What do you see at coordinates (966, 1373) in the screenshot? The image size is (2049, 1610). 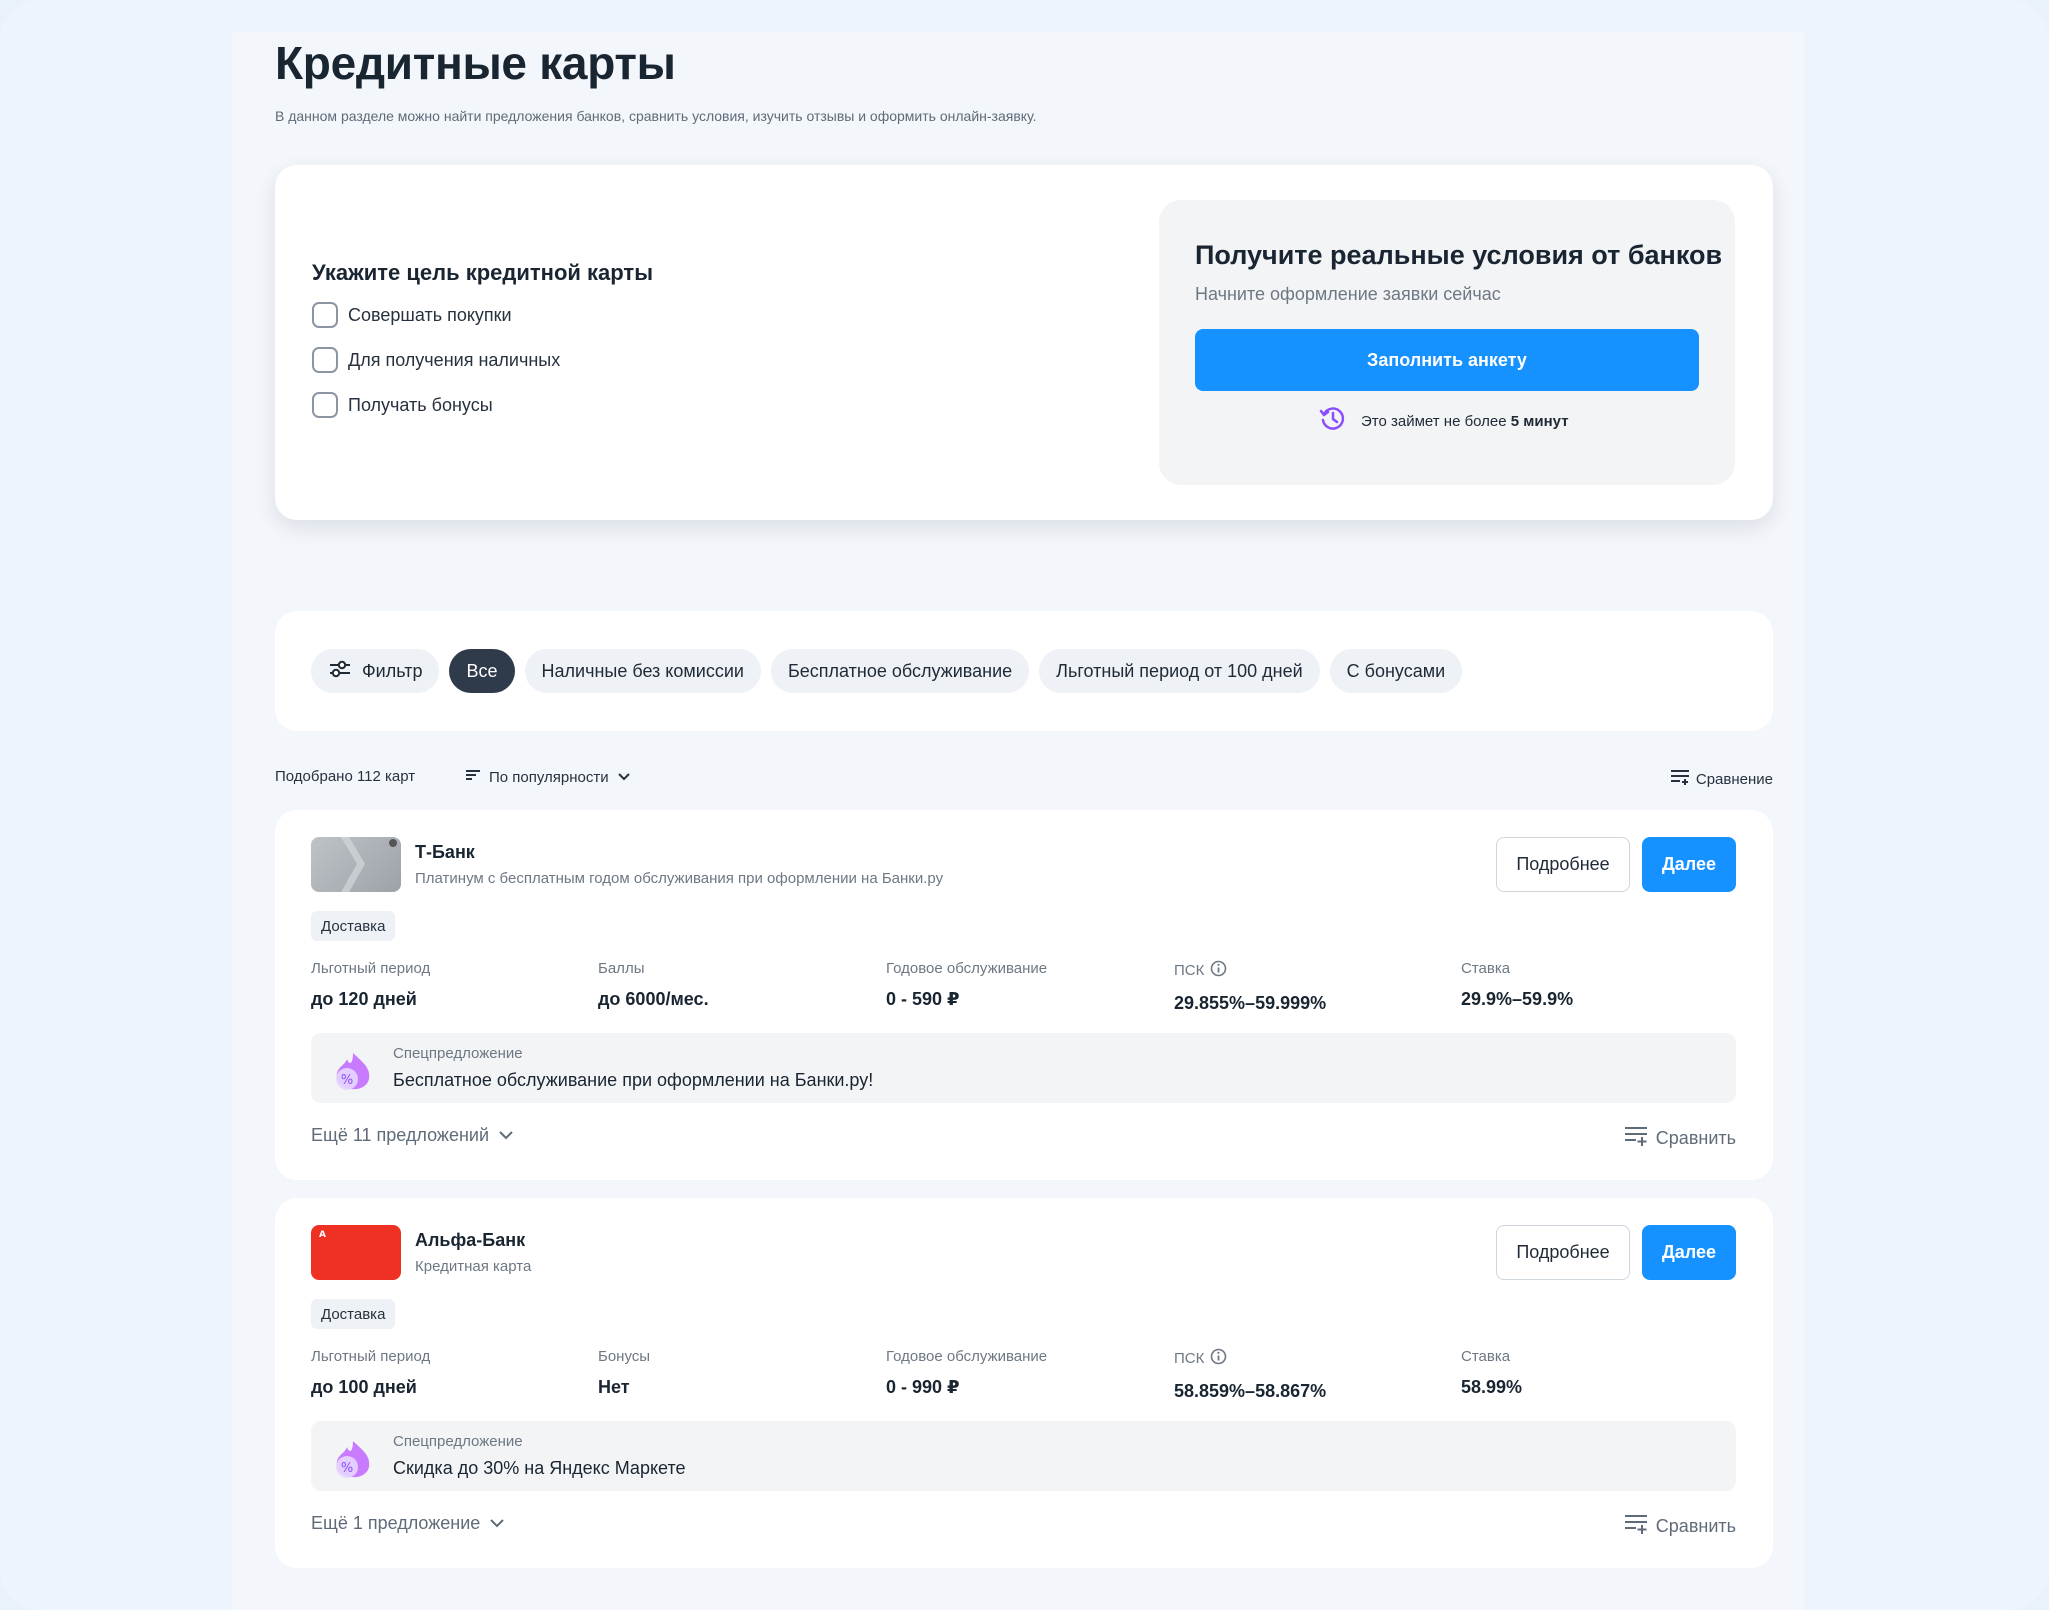 I see `stat-annual-fee: Годовое обслуживание 0 - 990 ₽` at bounding box center [966, 1373].